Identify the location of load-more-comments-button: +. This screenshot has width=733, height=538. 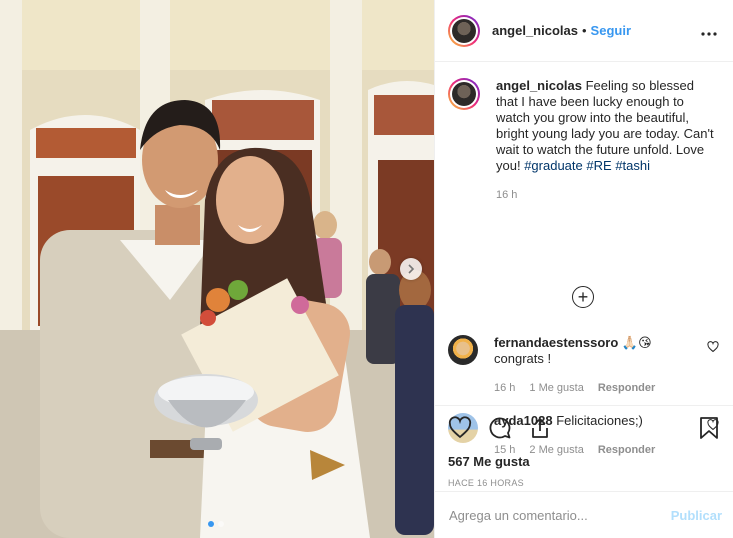
(583, 297).